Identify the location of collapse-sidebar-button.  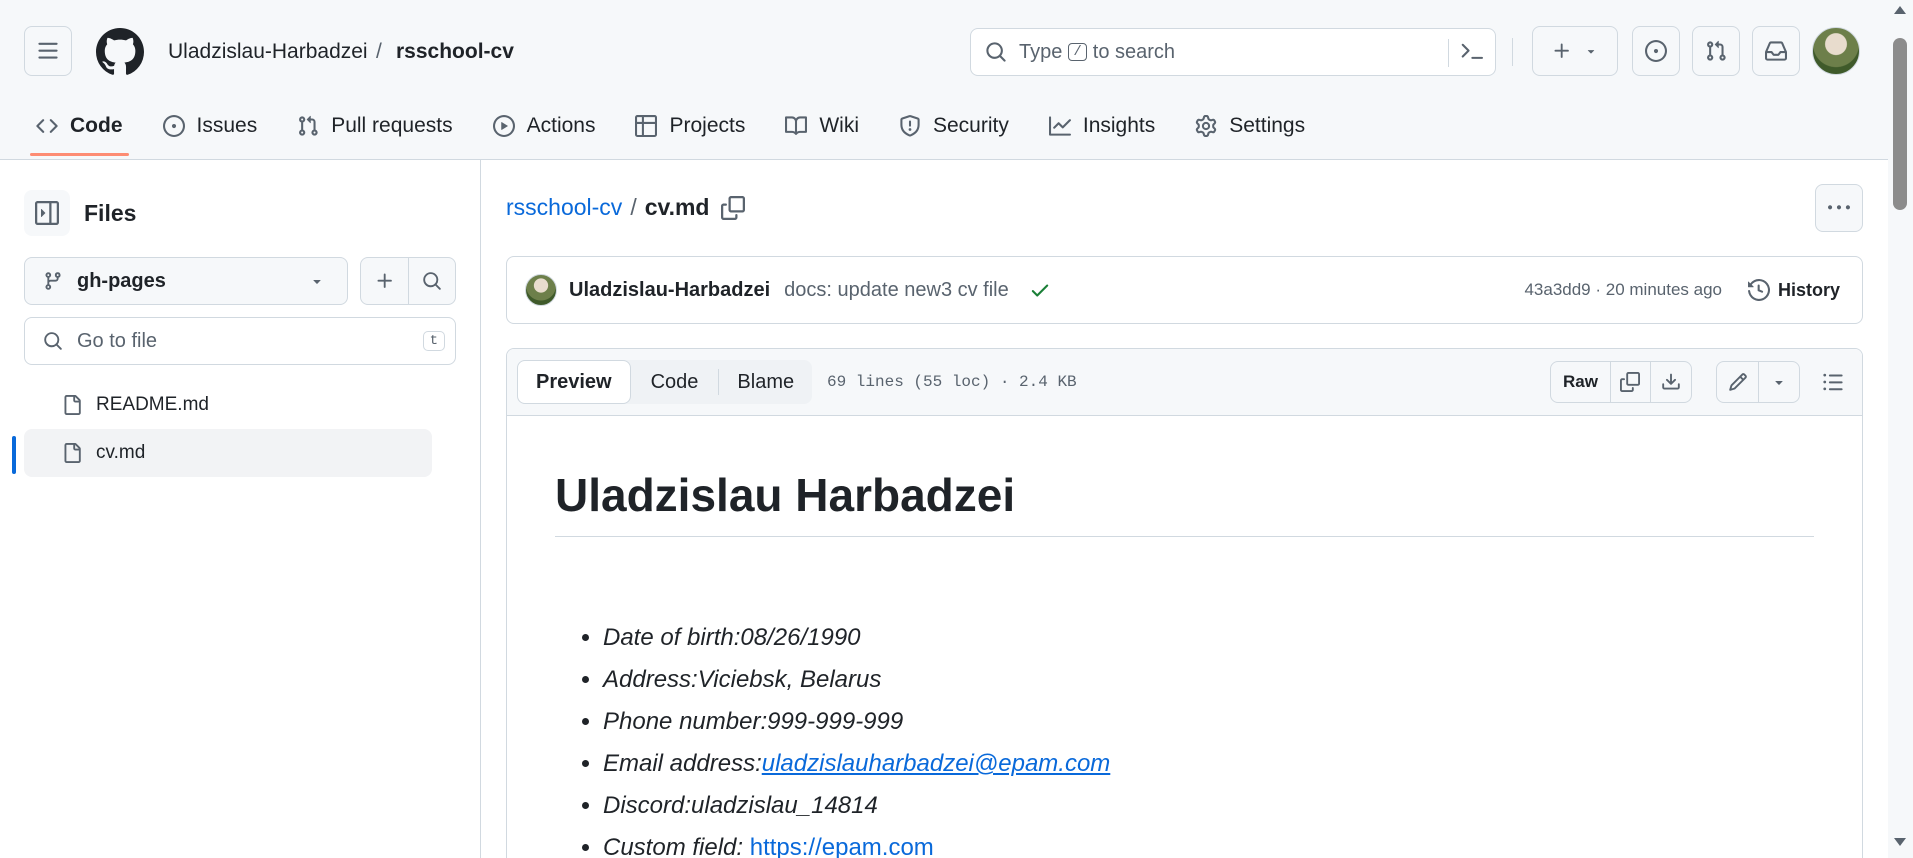
(47, 213).